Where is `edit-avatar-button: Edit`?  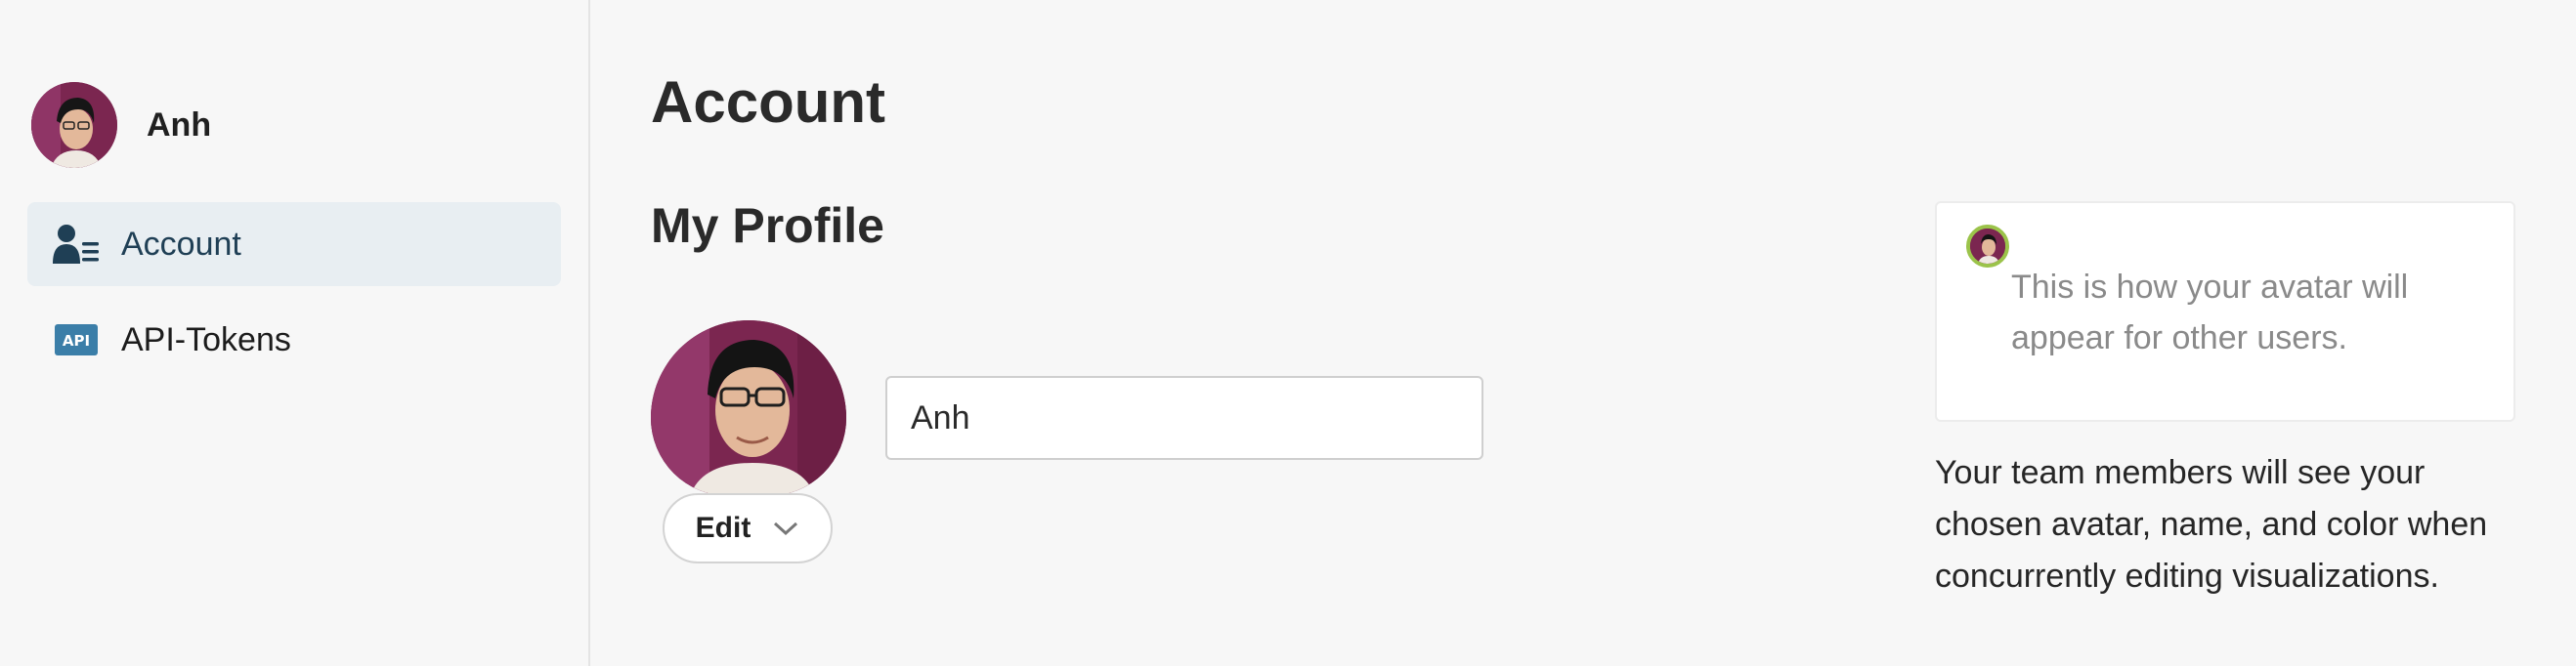
edit-avatar-button: Edit is located at coordinates (748, 528).